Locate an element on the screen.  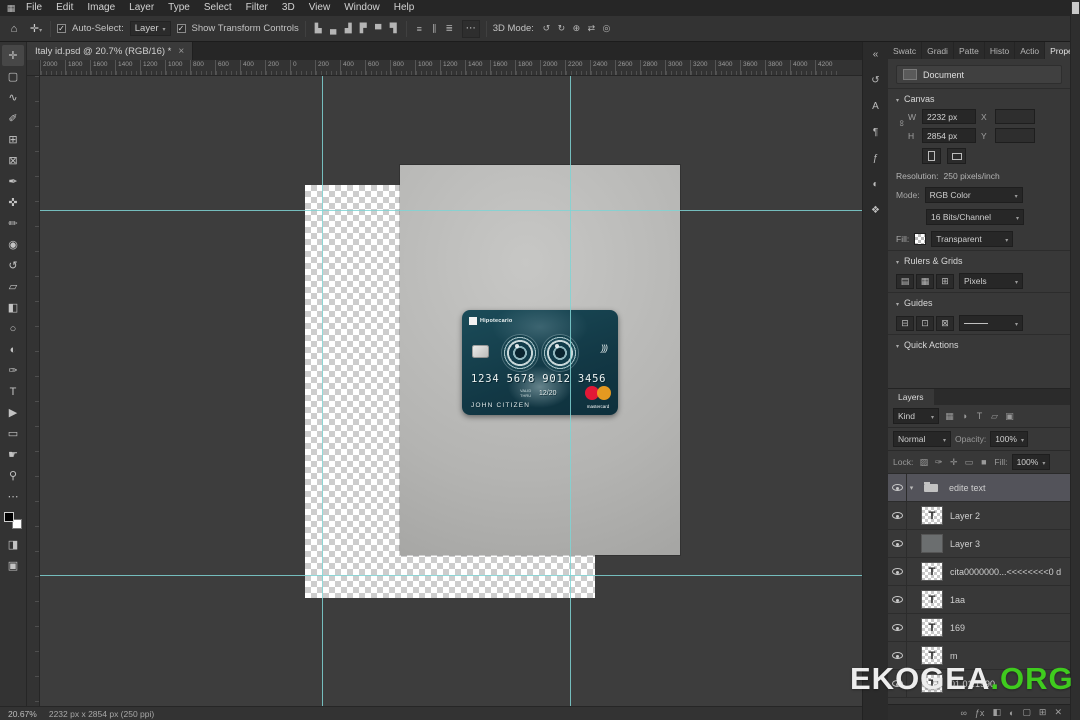
menu-item: File is located at coordinates (34, 8).